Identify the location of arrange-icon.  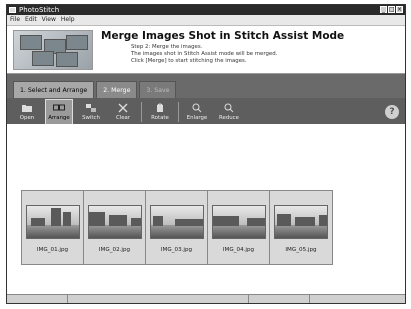
(59, 107).